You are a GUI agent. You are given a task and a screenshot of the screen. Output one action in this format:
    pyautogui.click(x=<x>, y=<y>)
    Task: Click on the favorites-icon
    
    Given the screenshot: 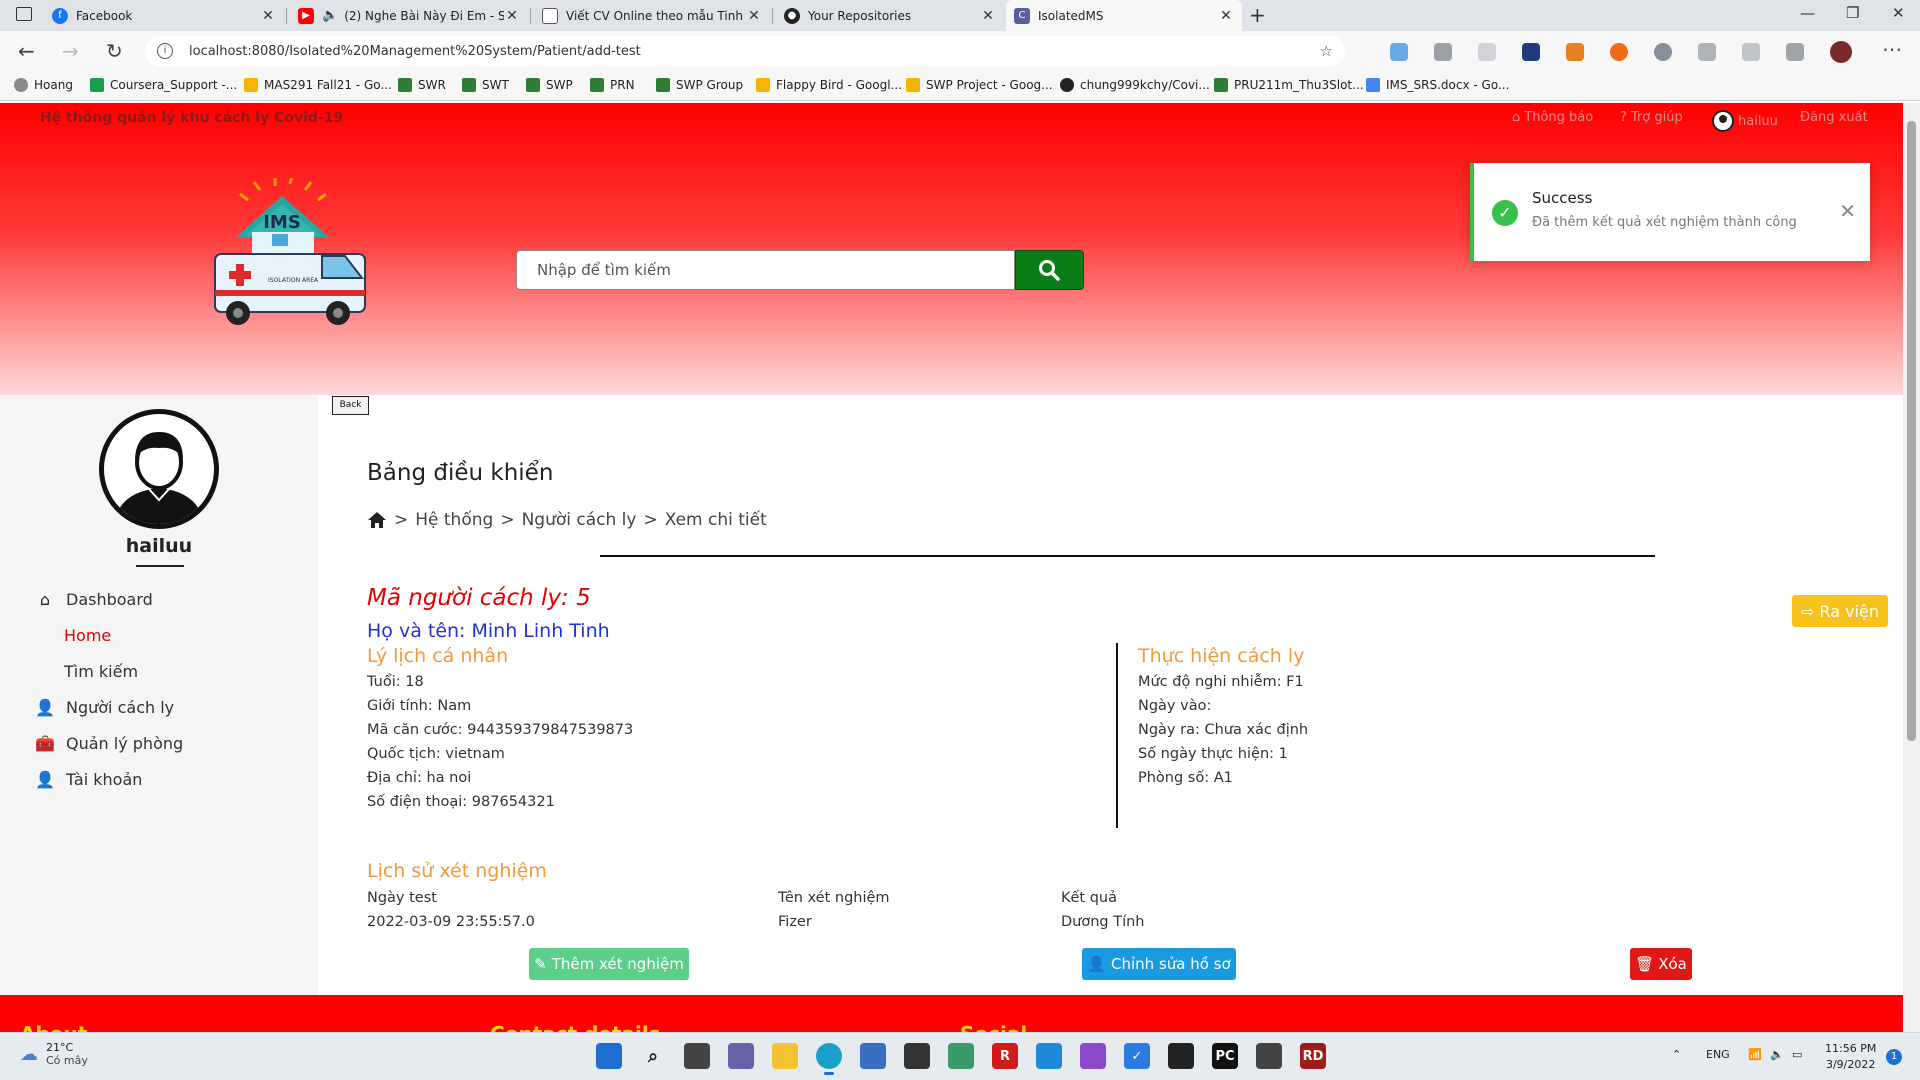 What is the action you would take?
    pyautogui.click(x=1751, y=52)
    